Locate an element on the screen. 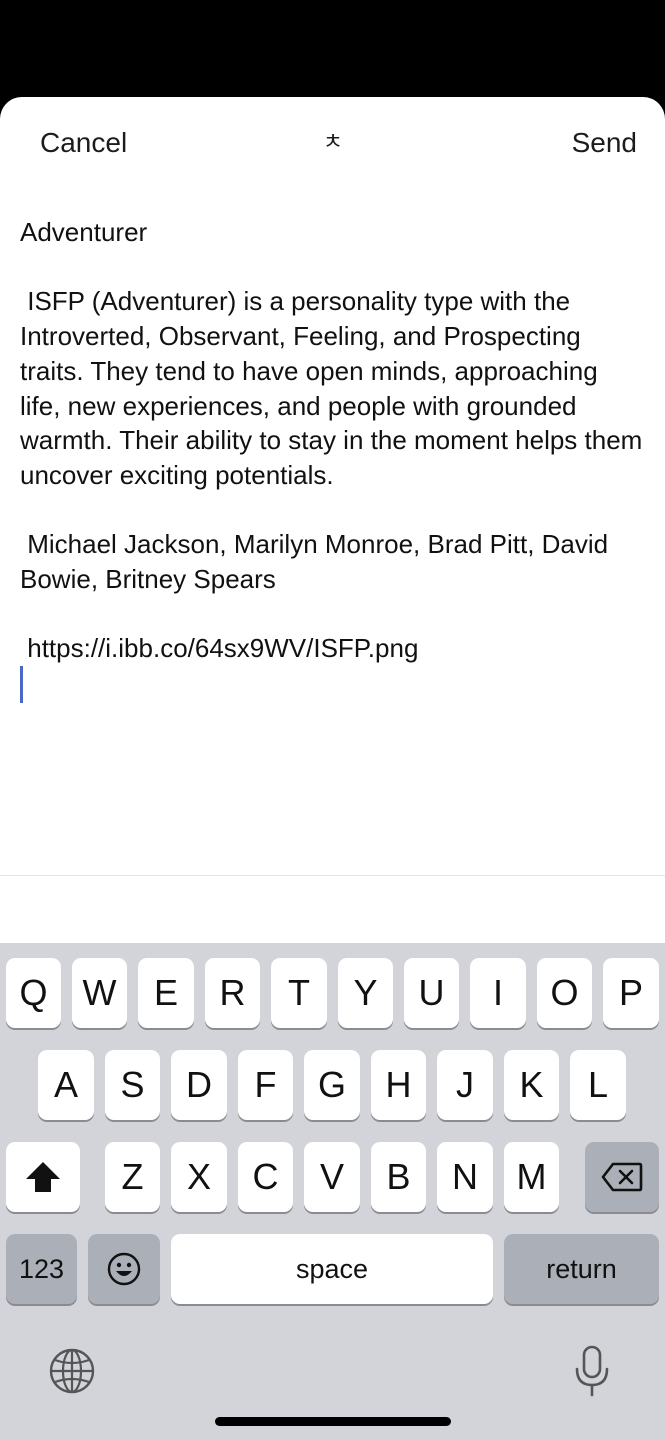 The image size is (665, 1440). key-q: Q is located at coordinates (33, 993).